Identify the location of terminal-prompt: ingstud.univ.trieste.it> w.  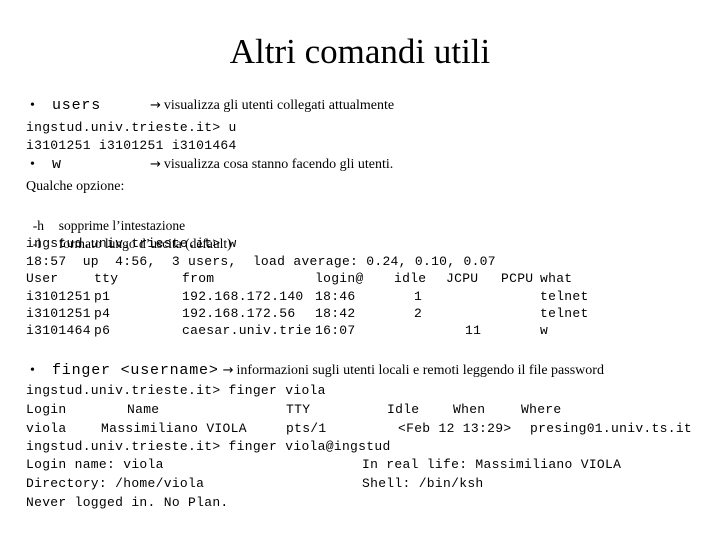
(131, 243).